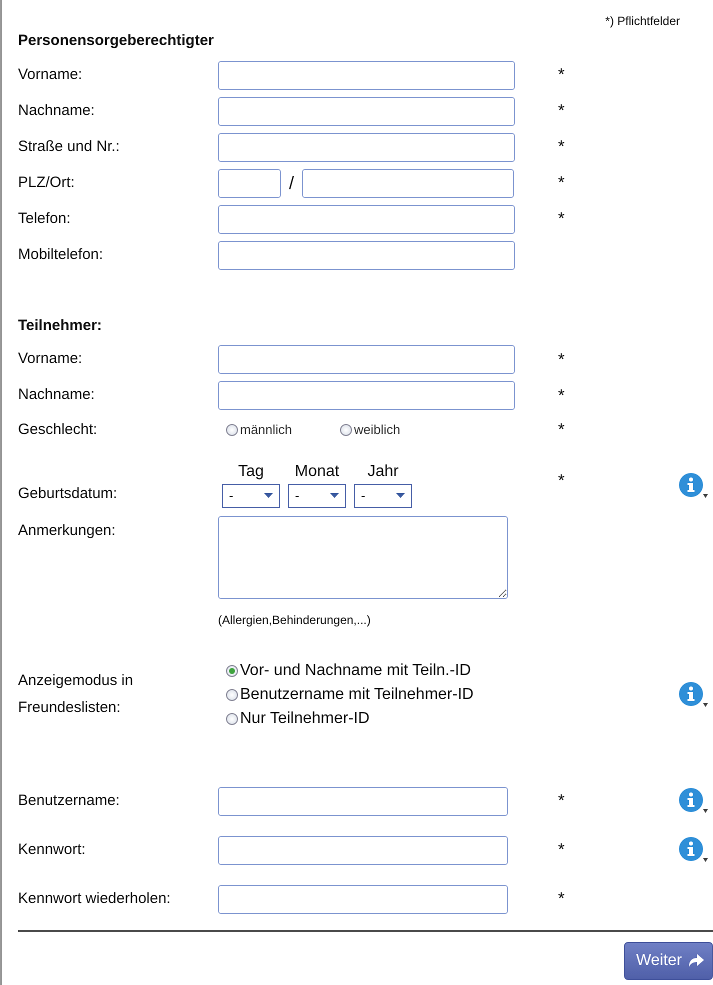 The image size is (713, 985). I want to click on radio-option: Benutzername mit Teilnehmer-ID, so click(392, 694).